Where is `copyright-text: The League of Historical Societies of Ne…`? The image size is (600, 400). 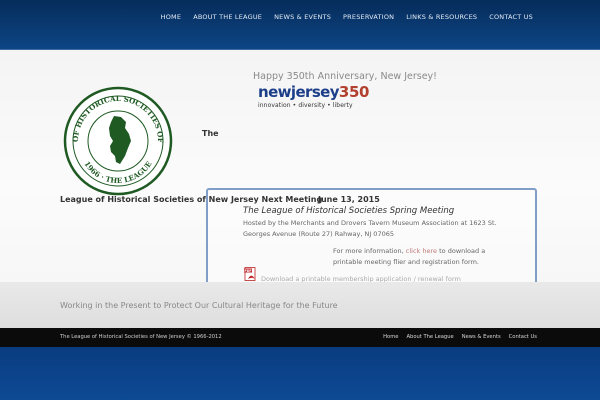 copyright-text: The League of Historical Societies of Ne… is located at coordinates (141, 337).